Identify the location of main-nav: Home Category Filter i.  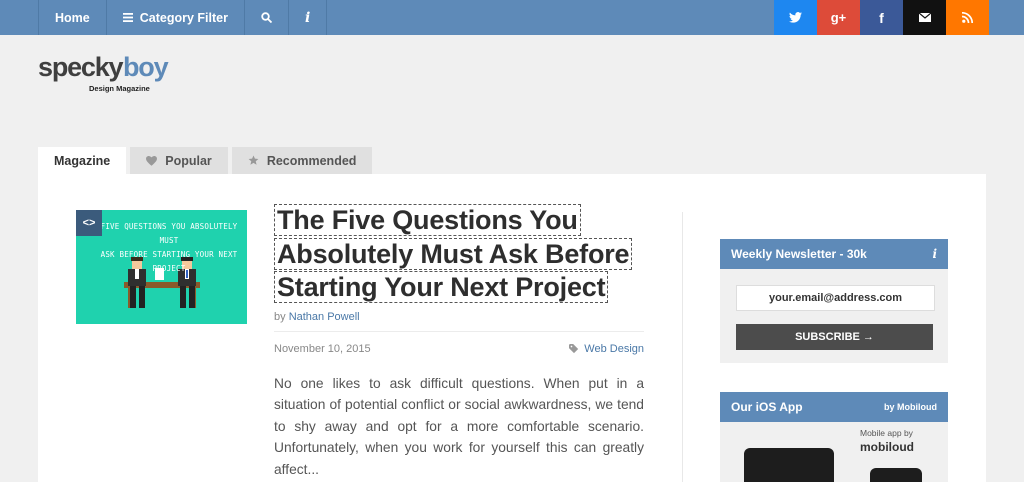
(183, 17).